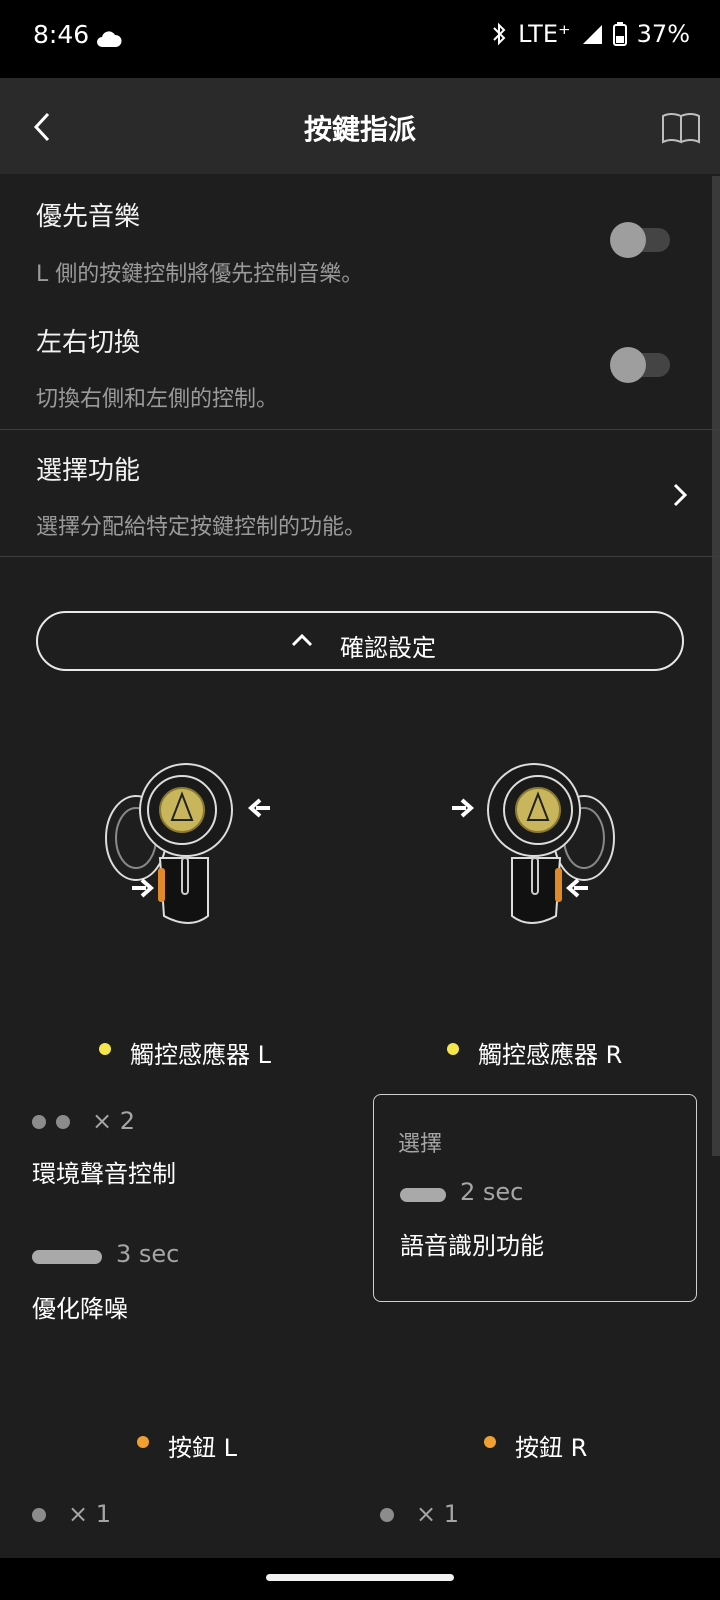 Image resolution: width=720 pixels, height=1600 pixels. Describe the element at coordinates (388, 648) in the screenshot. I see `confirm-settings-label: 確認設定` at that location.